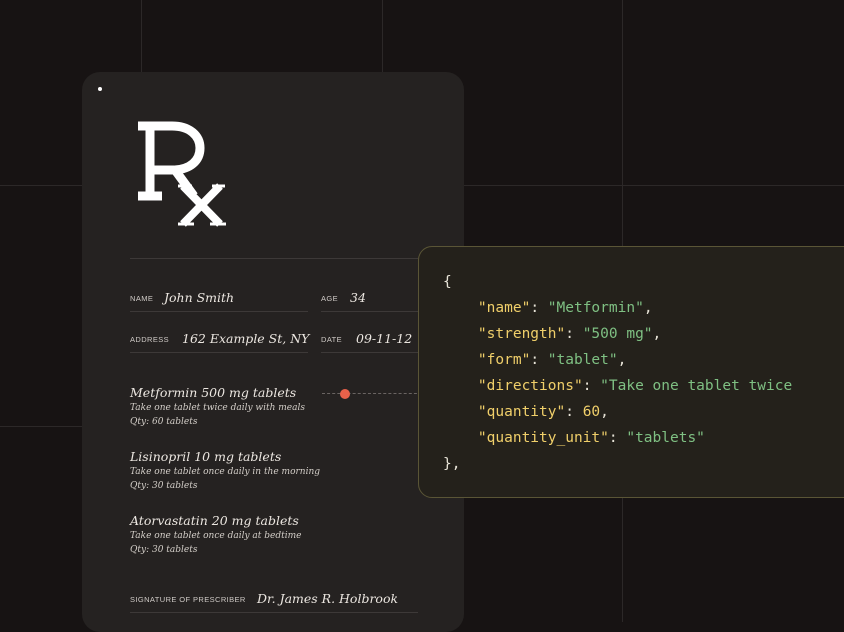  Describe the element at coordinates (246, 338) in the screenshot. I see `patient-address: 162 Example St, NY` at that location.